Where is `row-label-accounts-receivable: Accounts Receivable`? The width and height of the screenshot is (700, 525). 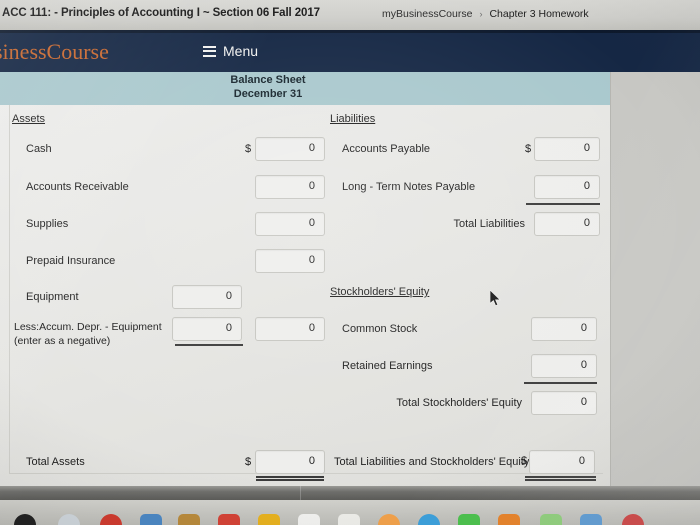
row-label-accounts-receivable: Accounts Receivable is located at coordinates (77, 187).